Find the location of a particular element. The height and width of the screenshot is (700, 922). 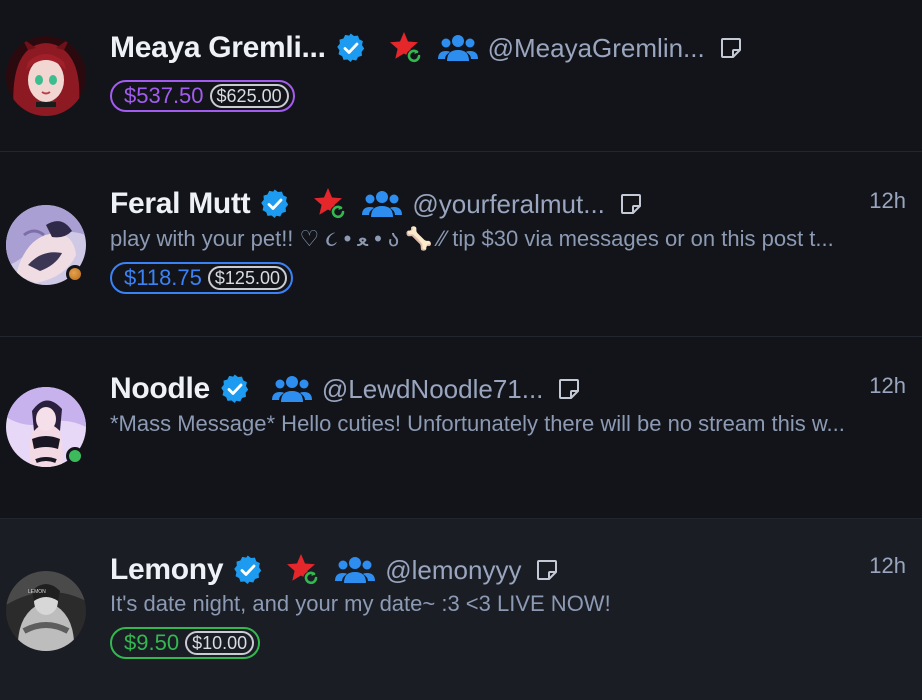

price-current: $9.50 is located at coordinates (152, 642).